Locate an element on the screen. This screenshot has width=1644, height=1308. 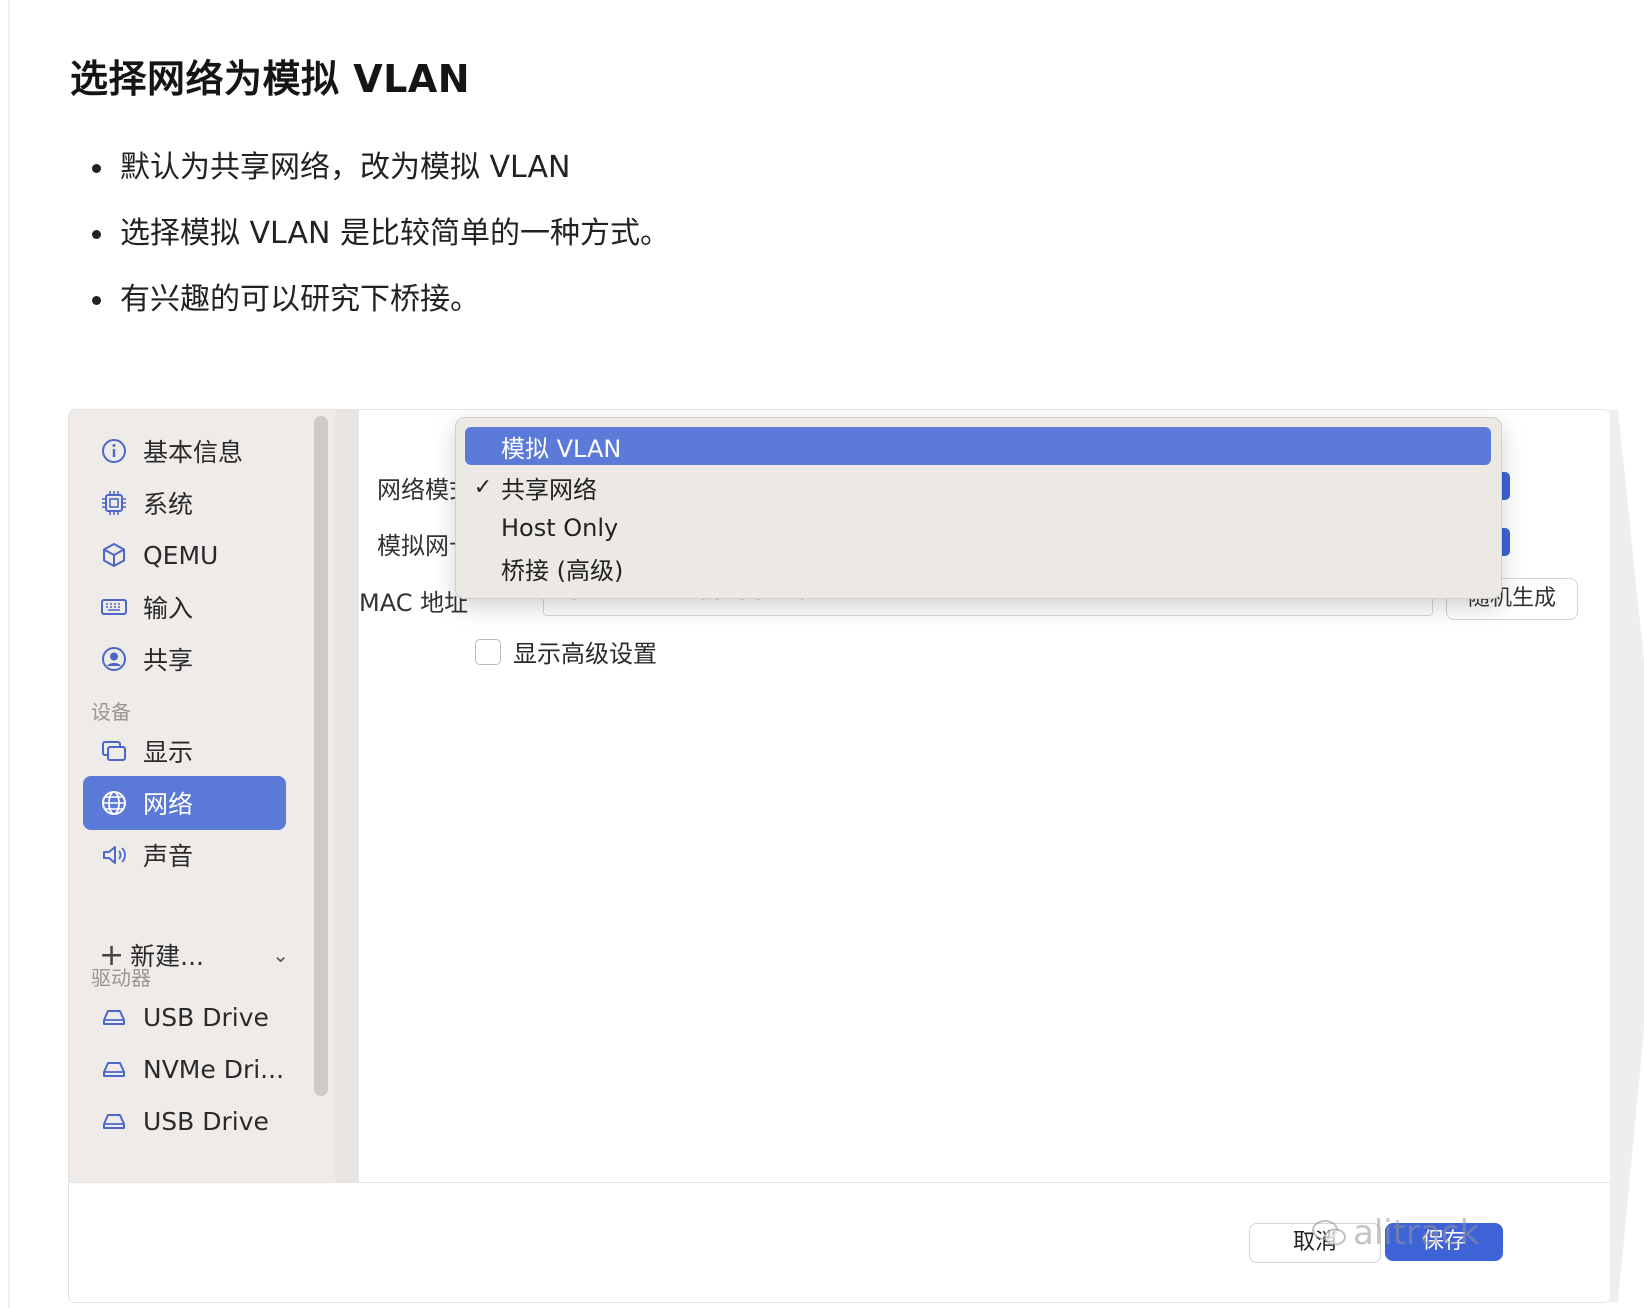
sidebar-item-qemu: QEMU is located at coordinates (184, 555).